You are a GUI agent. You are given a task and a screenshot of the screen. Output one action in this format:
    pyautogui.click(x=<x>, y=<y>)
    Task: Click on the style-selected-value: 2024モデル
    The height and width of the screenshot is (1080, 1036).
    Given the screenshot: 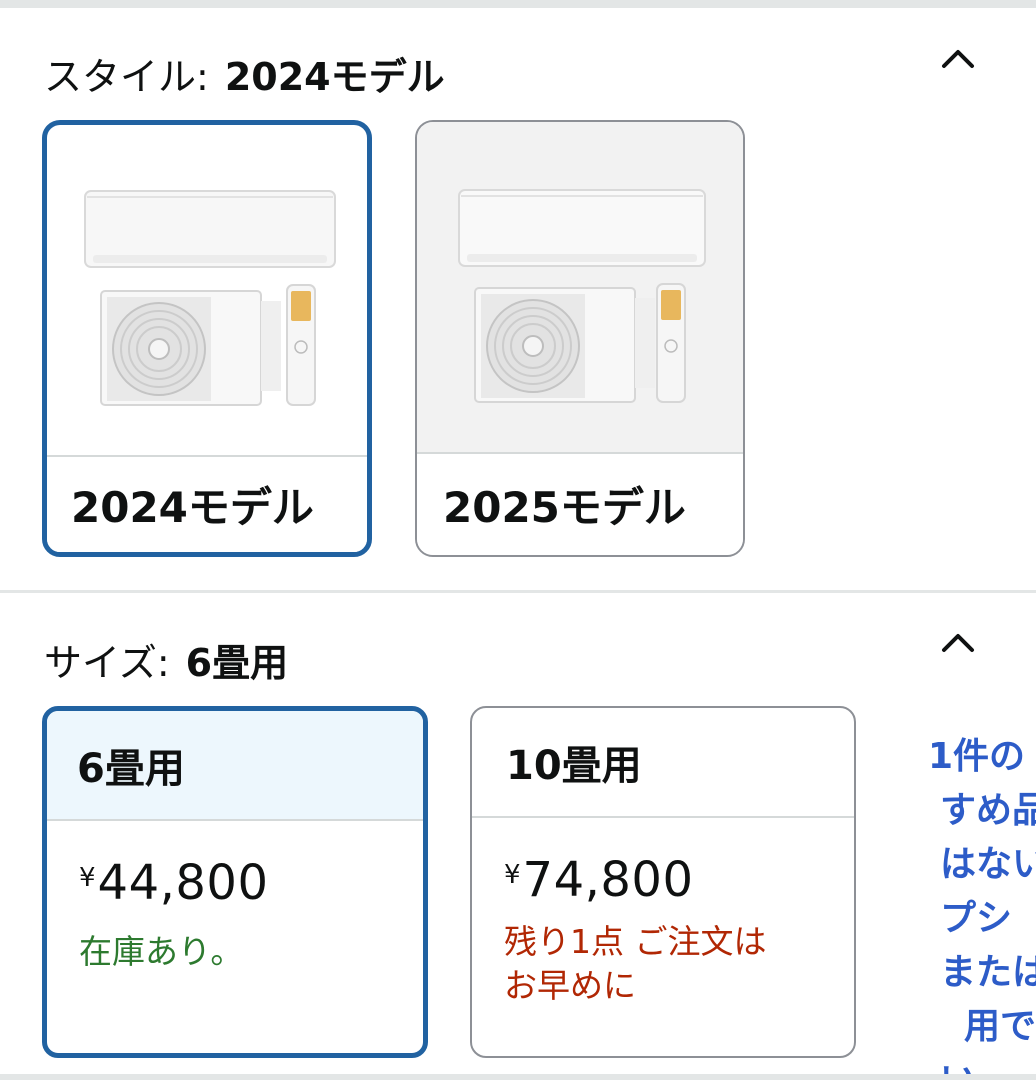 What is the action you would take?
    pyautogui.click(x=334, y=77)
    